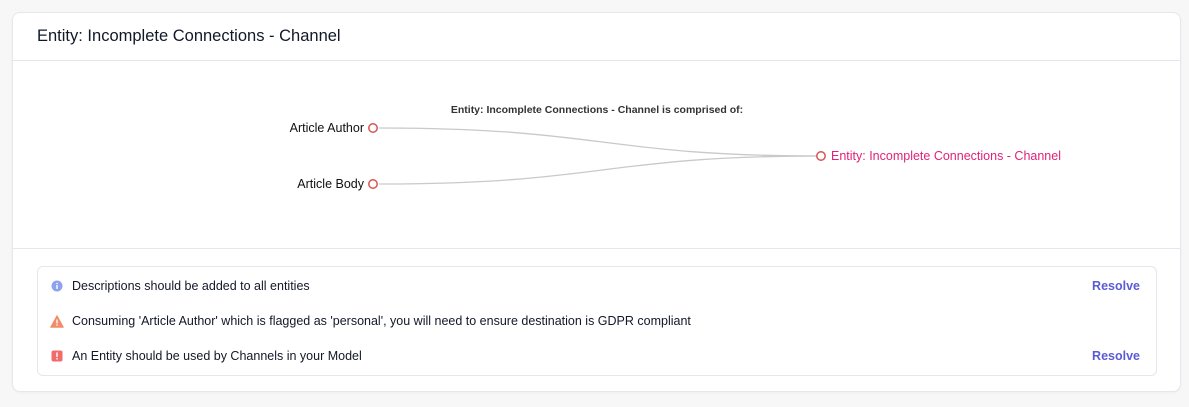 Image resolution: width=1189 pixels, height=407 pixels. I want to click on card-title: Entity: Incomplete Connections - Channel, so click(189, 36).